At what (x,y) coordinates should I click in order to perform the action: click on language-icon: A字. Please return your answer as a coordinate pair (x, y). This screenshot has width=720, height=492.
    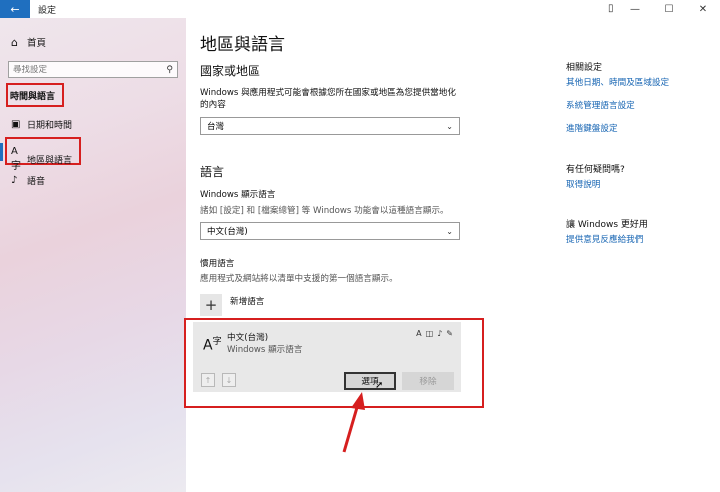
    Looking at the image, I should click on (16, 159).